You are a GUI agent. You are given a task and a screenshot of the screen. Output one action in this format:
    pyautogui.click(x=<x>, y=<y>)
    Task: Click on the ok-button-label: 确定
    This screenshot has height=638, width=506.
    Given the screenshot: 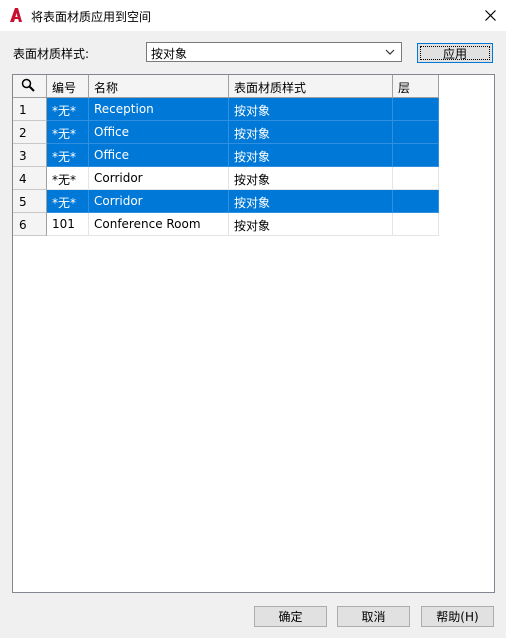 What is the action you would take?
    pyautogui.click(x=290, y=617)
    